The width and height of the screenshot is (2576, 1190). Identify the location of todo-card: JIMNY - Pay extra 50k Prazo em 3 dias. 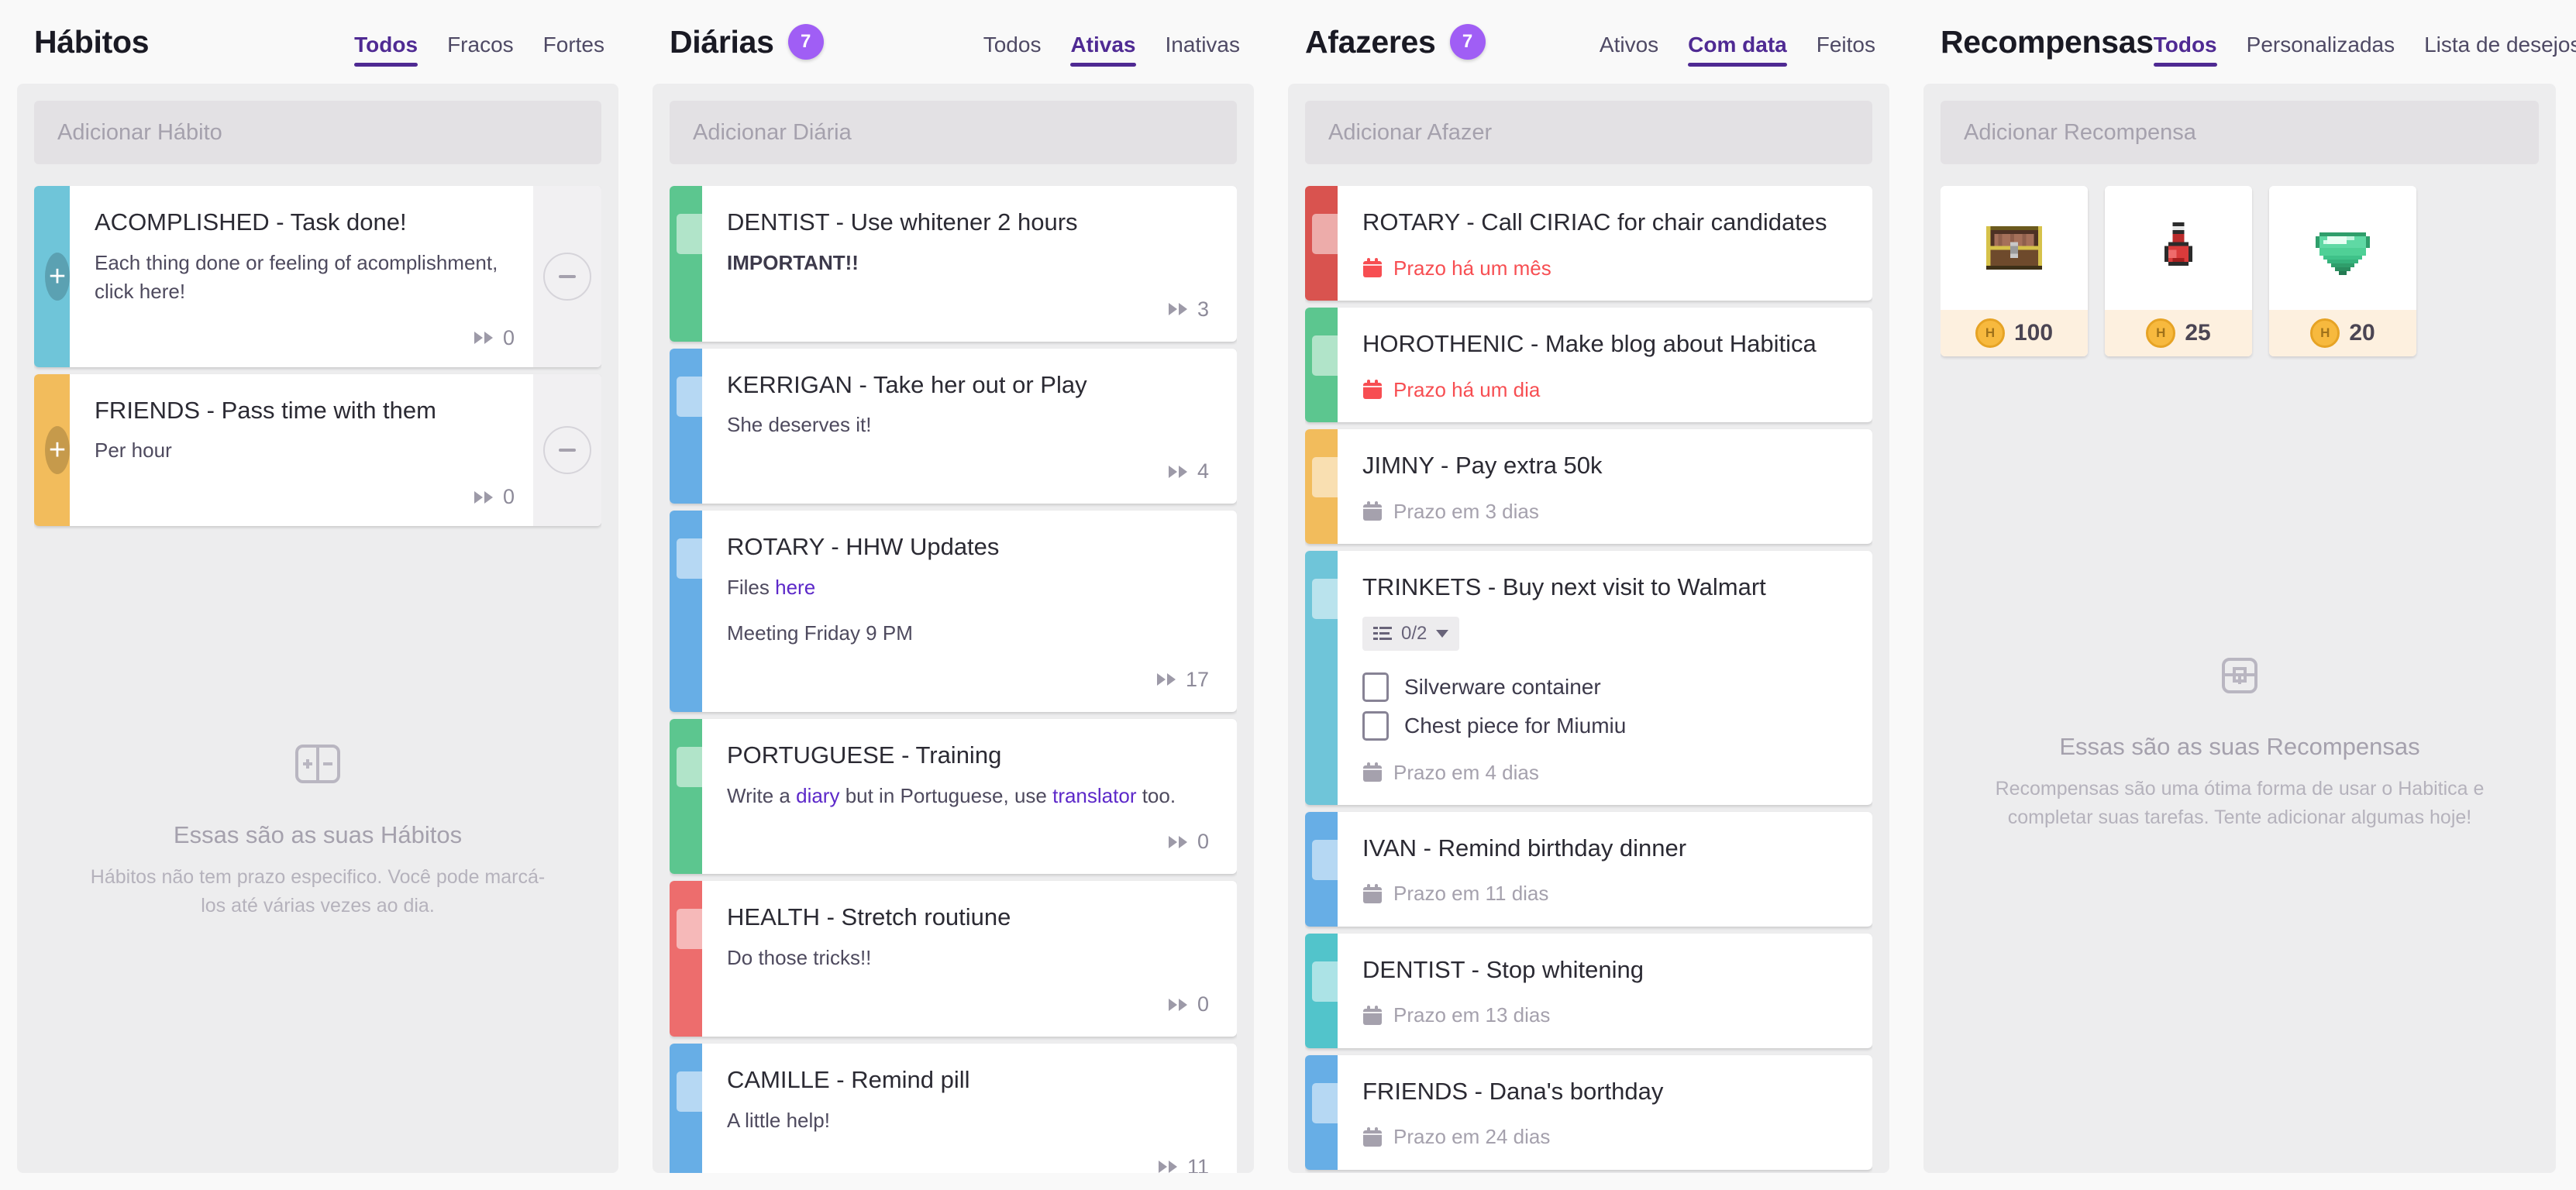
(1588, 487).